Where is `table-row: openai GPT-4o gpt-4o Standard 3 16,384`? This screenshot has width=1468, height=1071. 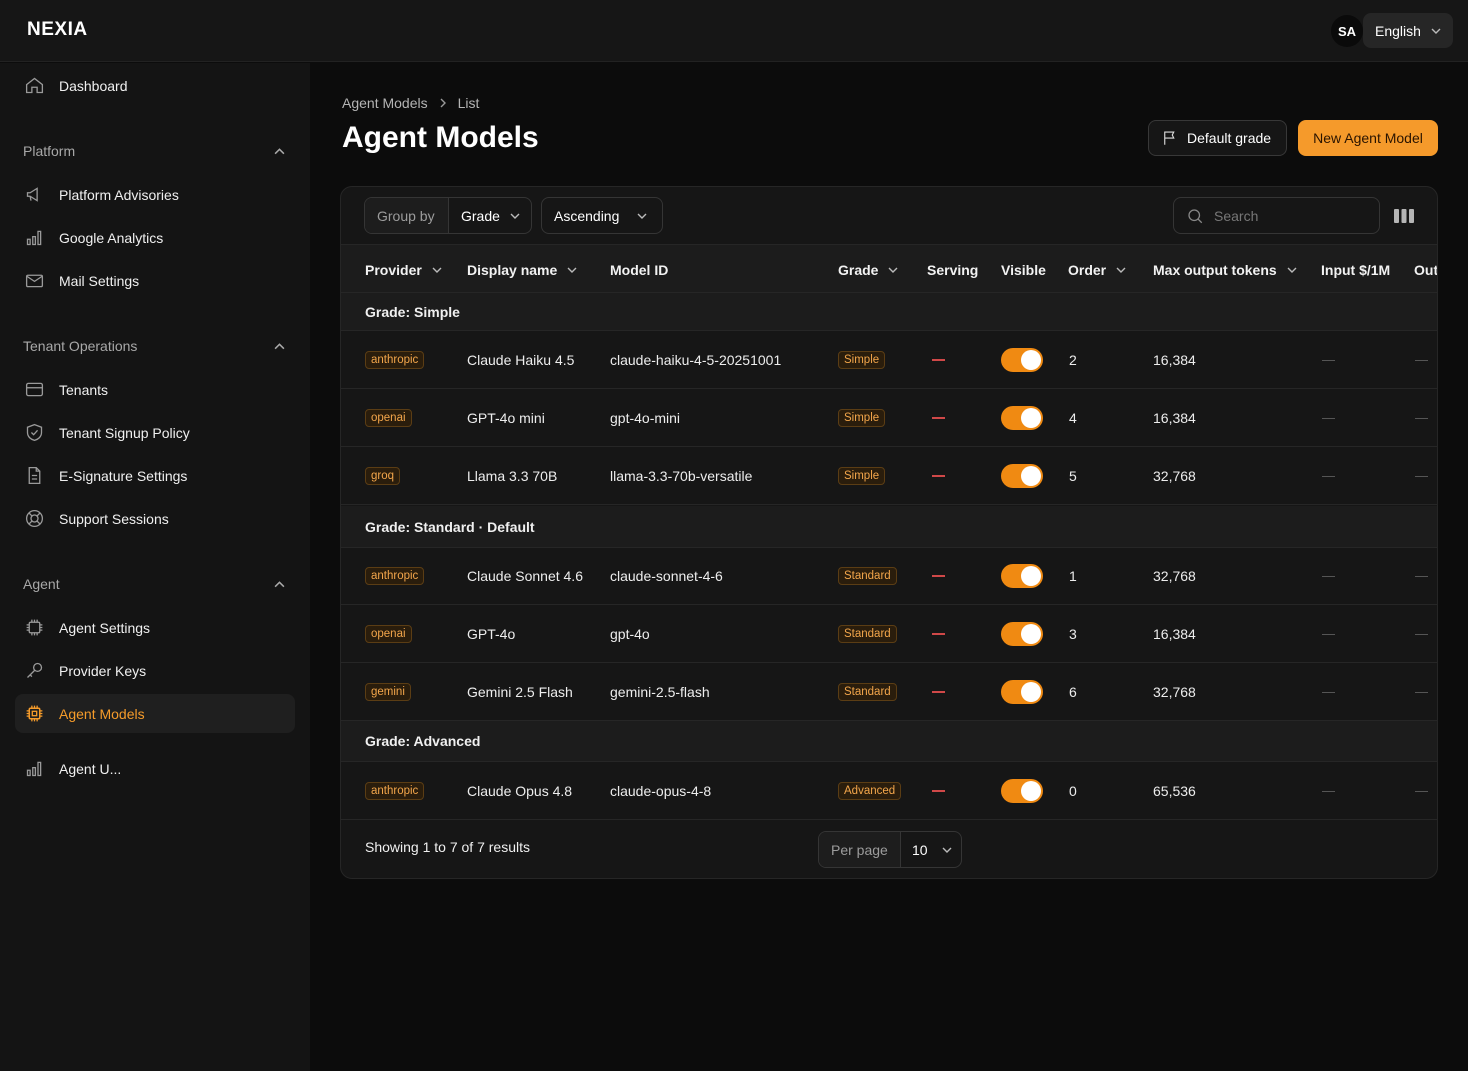
table-row: openai GPT-4o gpt-4o Standard 3 16,384 is located at coordinates (889, 634).